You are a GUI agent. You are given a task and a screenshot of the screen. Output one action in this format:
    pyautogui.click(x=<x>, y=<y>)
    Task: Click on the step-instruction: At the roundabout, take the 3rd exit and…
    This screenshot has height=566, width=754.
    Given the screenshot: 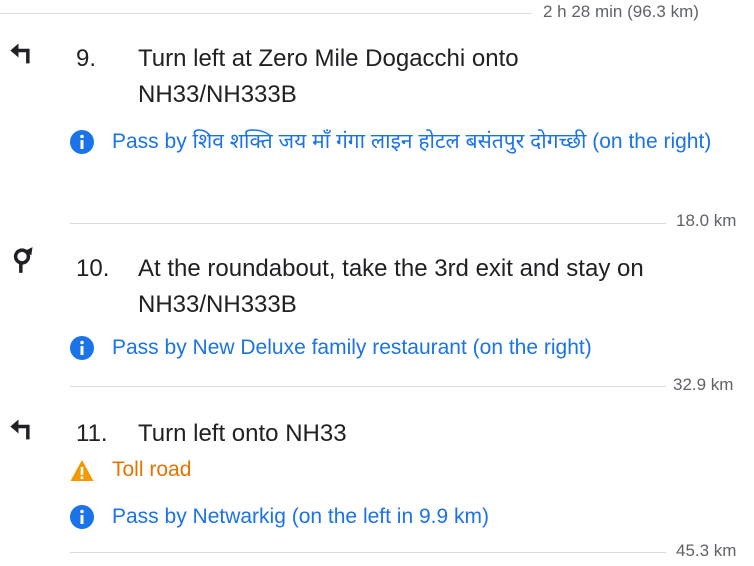 What is the action you would take?
    pyautogui.click(x=391, y=286)
    